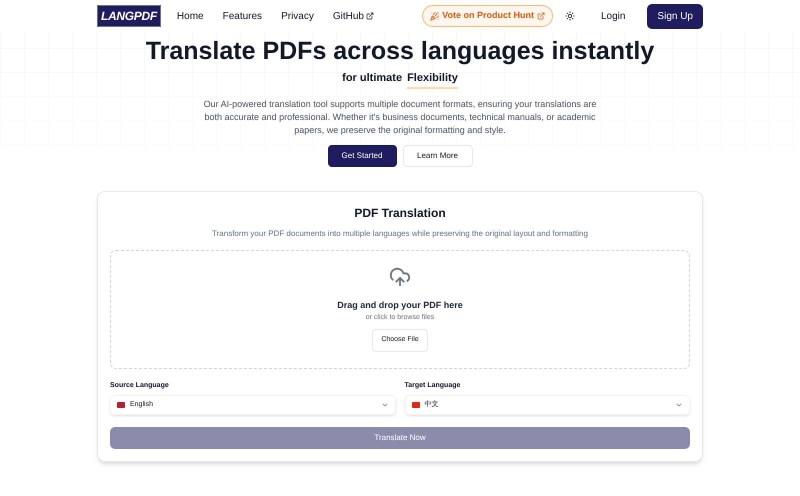  I want to click on learn-more-button: Learn More, so click(437, 155).